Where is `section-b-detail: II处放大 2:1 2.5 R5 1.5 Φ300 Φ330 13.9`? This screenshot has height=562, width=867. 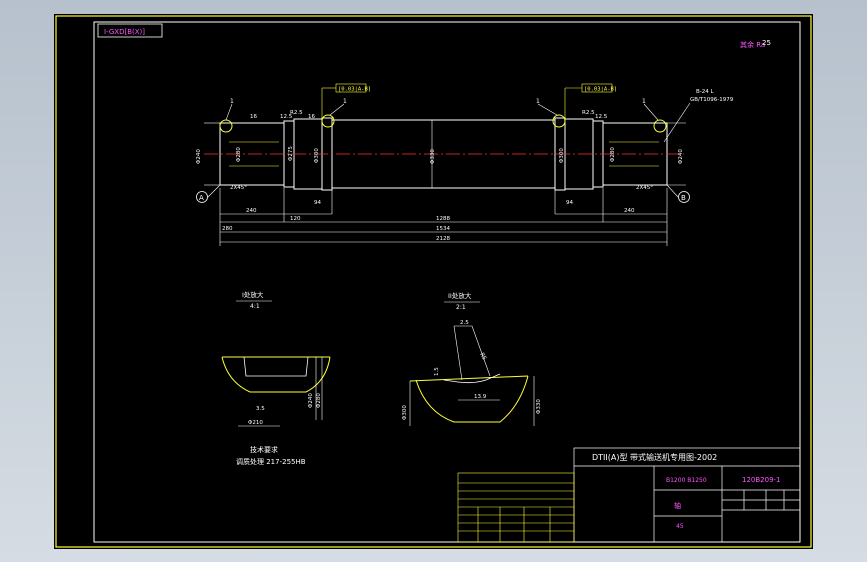
section-b-detail: II处放大 2:1 2.5 R5 1.5 Φ300 Φ330 13.9 is located at coordinates (472, 358).